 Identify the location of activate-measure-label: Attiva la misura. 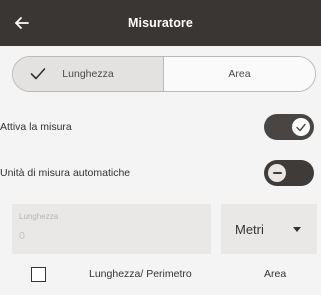
(36, 127).